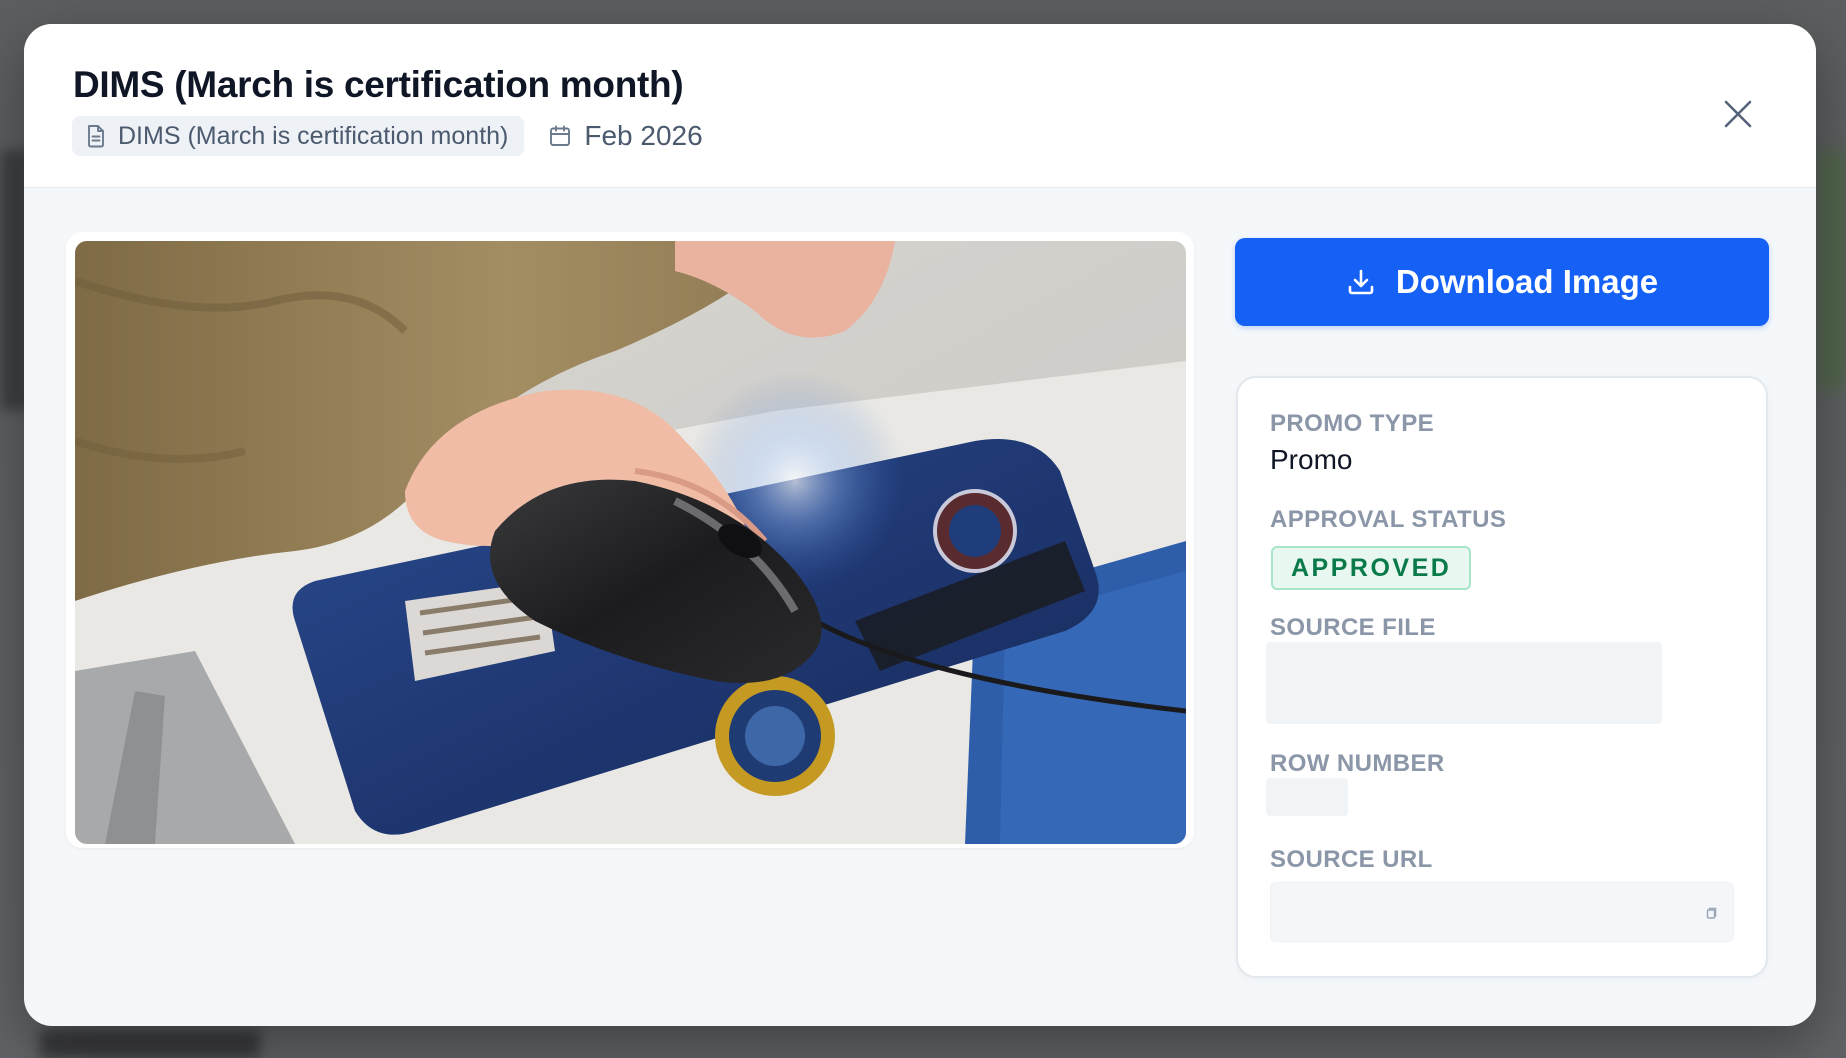  I want to click on download-image-button: Download Image, so click(1502, 282).